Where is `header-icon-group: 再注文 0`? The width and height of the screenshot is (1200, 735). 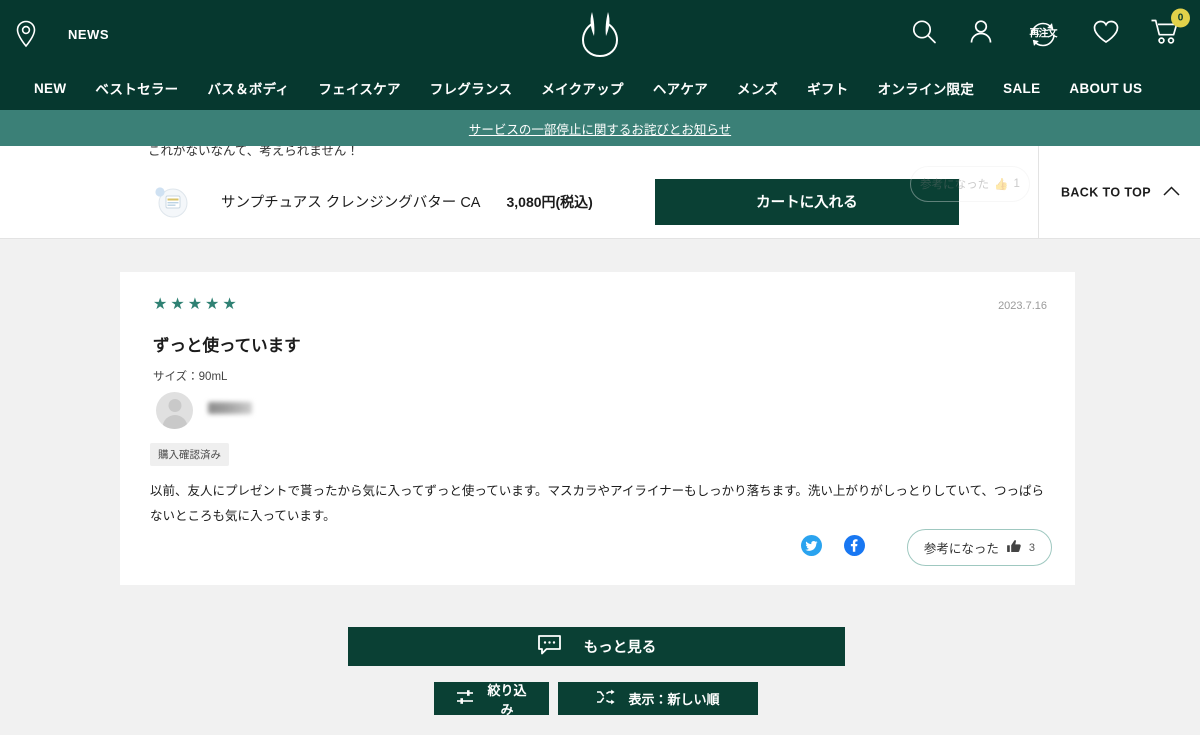
header-icon-group: 再注文 0 is located at coordinates (1050, 29).